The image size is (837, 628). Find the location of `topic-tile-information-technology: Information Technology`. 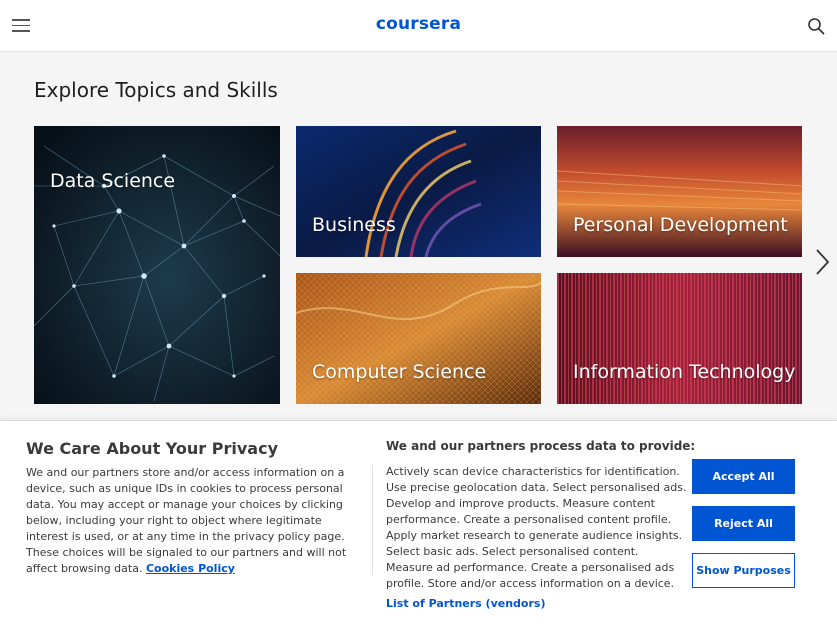

topic-tile-information-technology: Information Technology is located at coordinates (679, 338).